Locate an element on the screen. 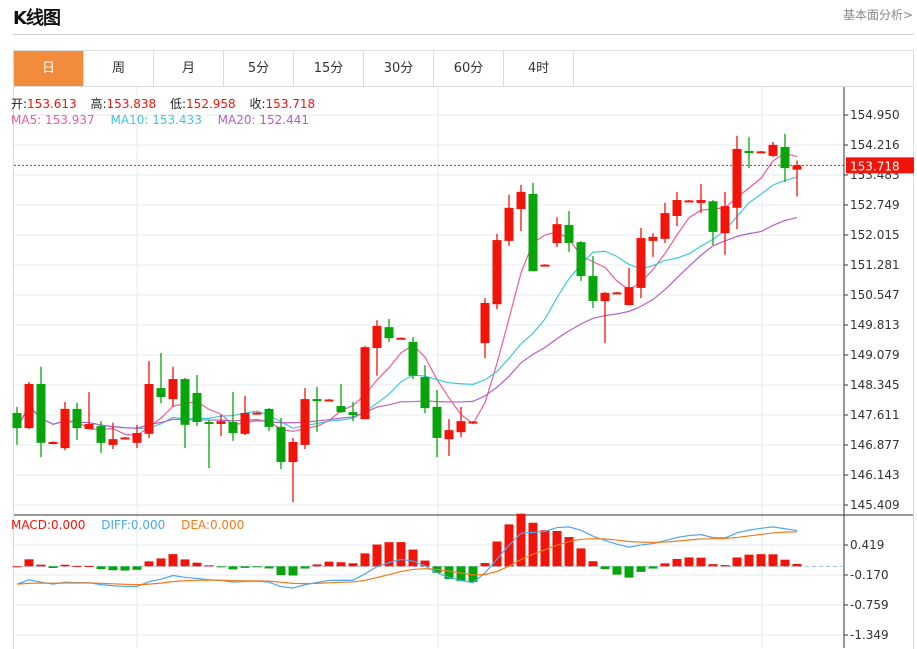 The width and height of the screenshot is (917, 649). price-tick-label: 152.015 is located at coordinates (875, 235).